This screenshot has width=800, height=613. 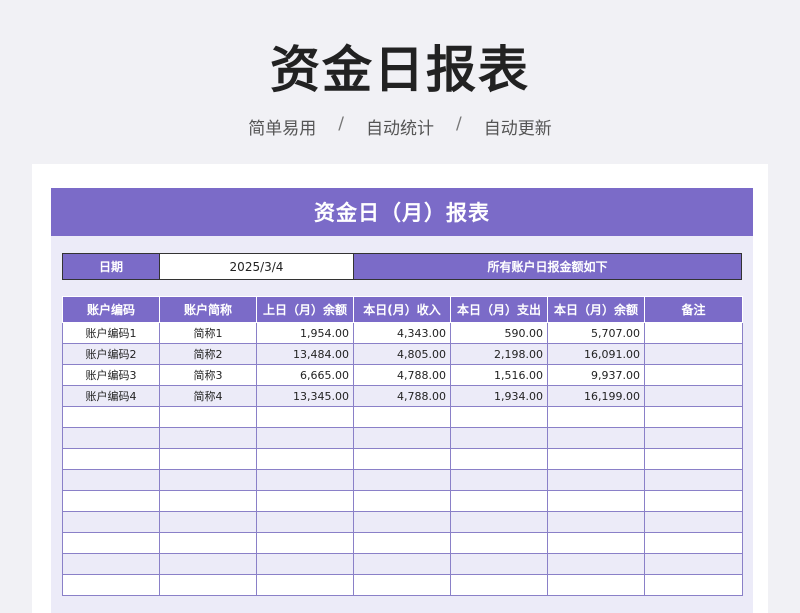 I want to click on column-header-prev-balance: 上日（月）余额, so click(x=305, y=309).